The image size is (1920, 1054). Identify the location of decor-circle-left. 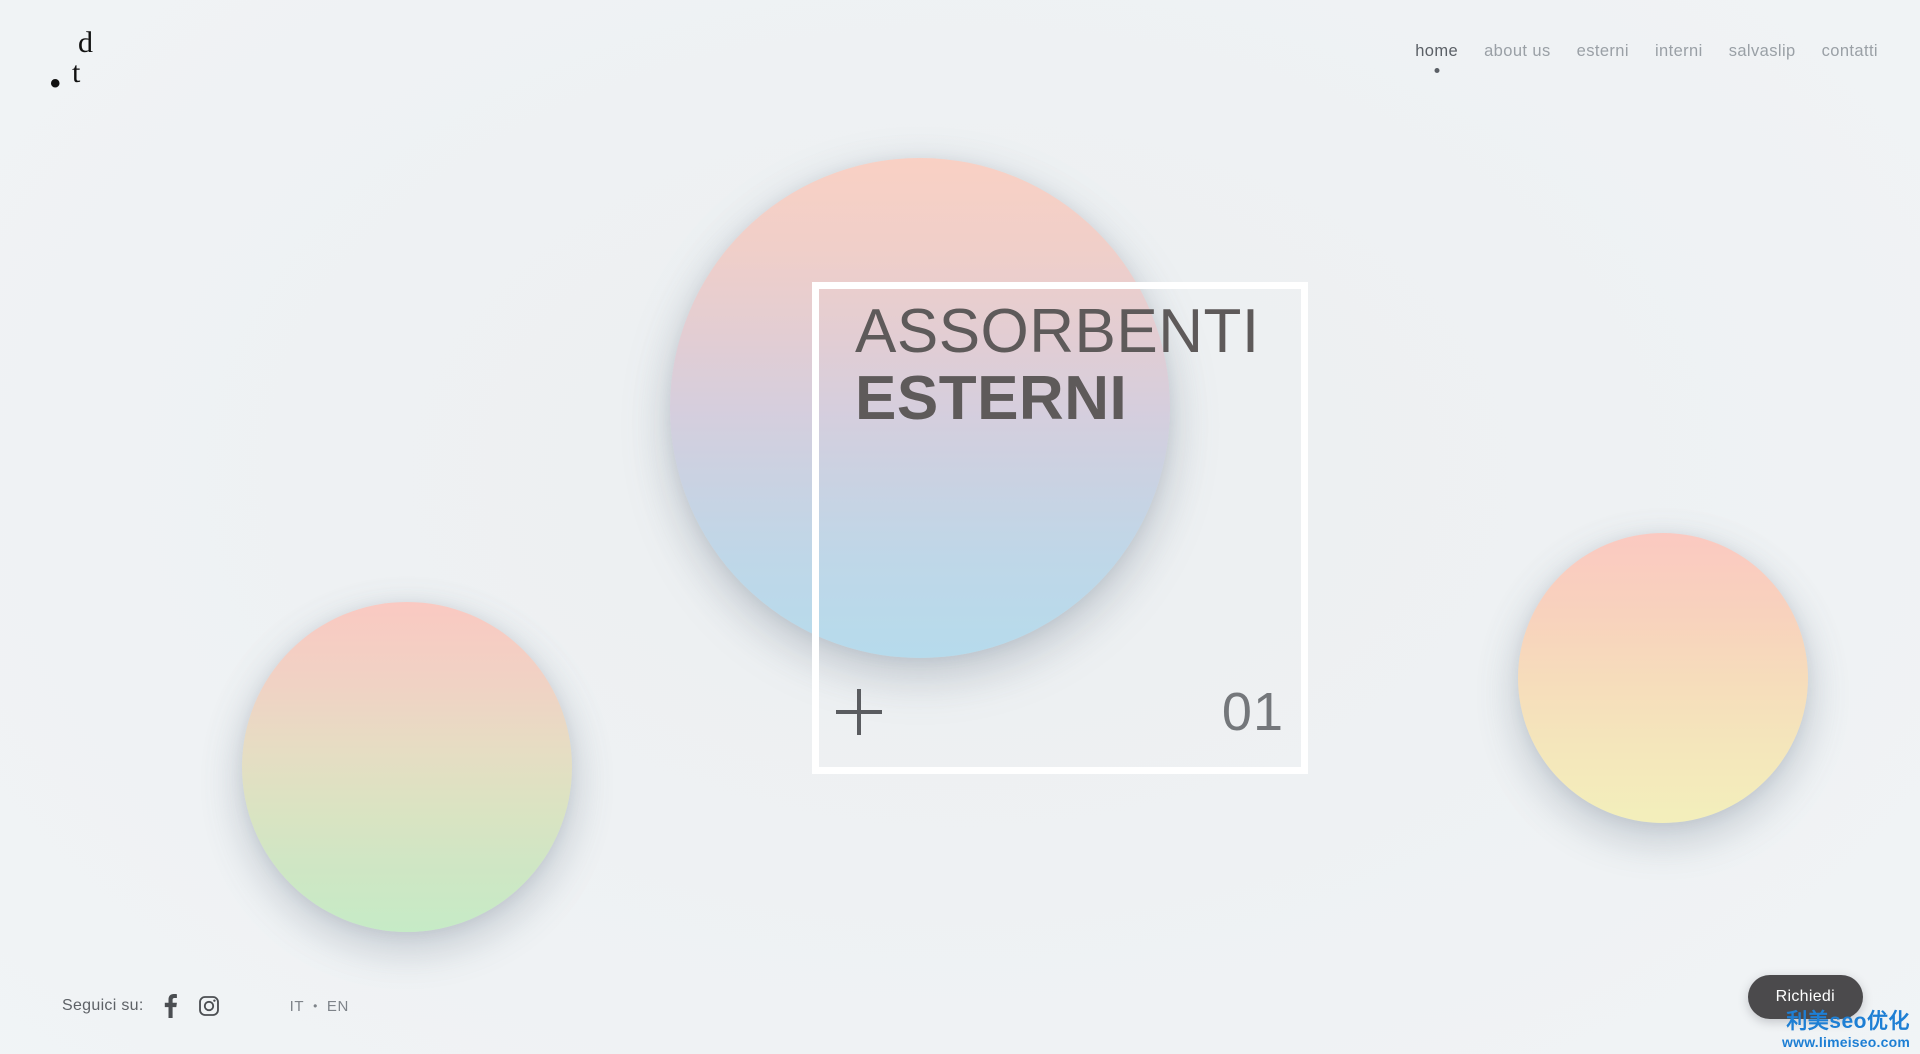
(407, 767).